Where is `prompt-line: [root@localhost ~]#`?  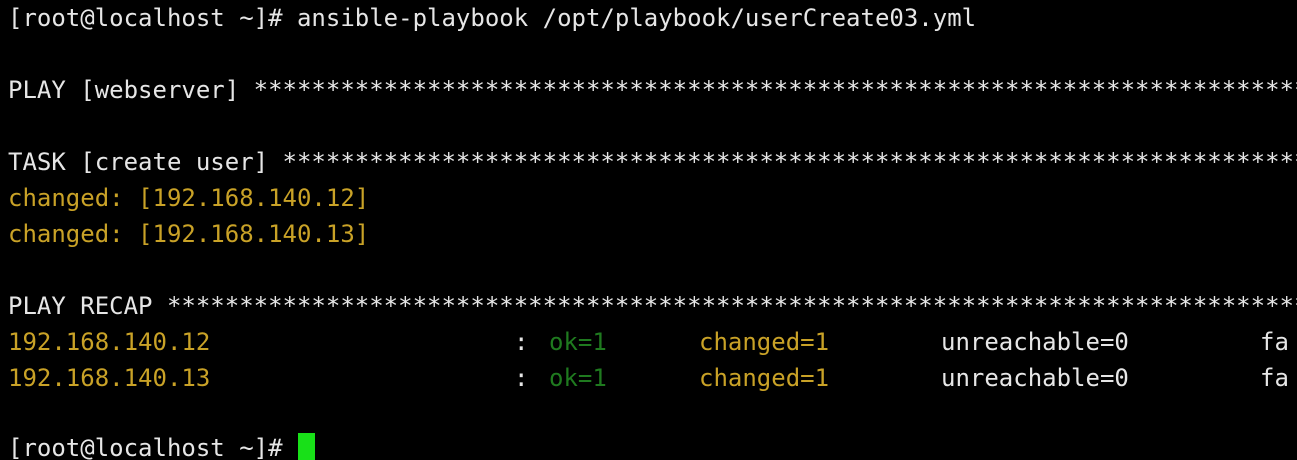 prompt-line: [root@localhost ~]# is located at coordinates (161, 446).